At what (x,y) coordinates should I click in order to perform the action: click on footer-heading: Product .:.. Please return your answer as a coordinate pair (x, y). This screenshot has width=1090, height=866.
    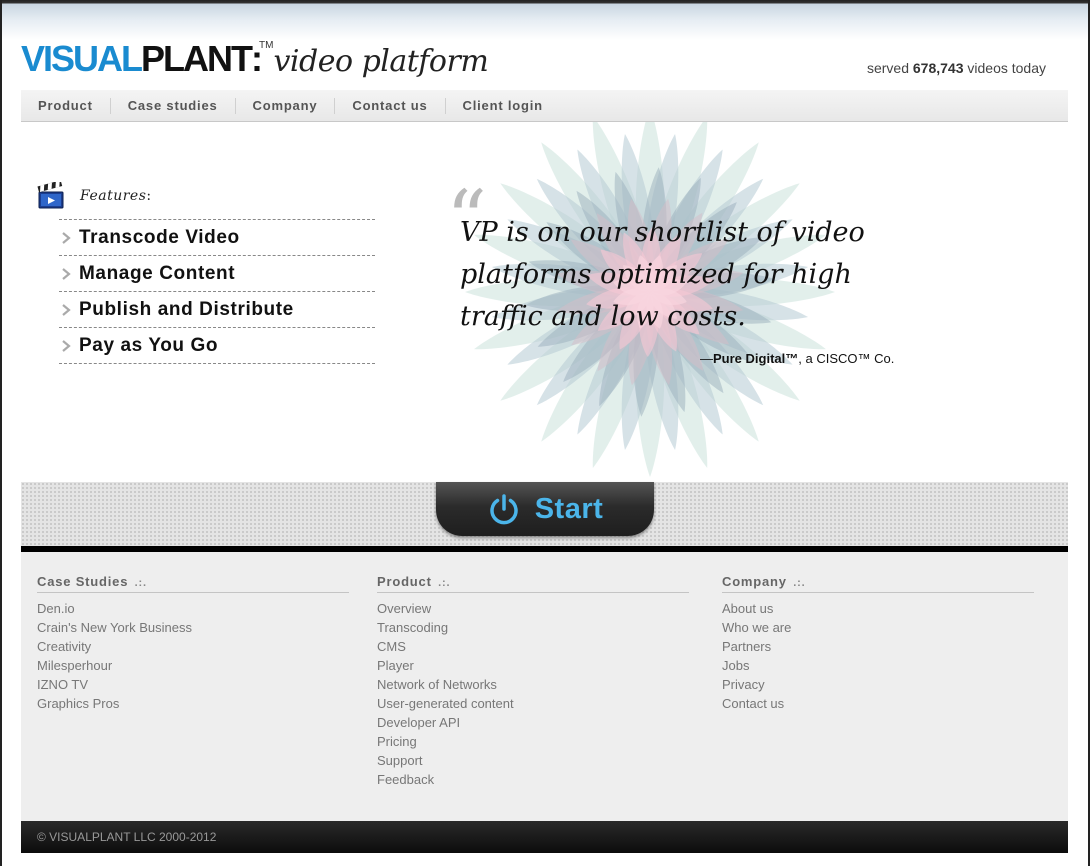
    Looking at the image, I should click on (533, 583).